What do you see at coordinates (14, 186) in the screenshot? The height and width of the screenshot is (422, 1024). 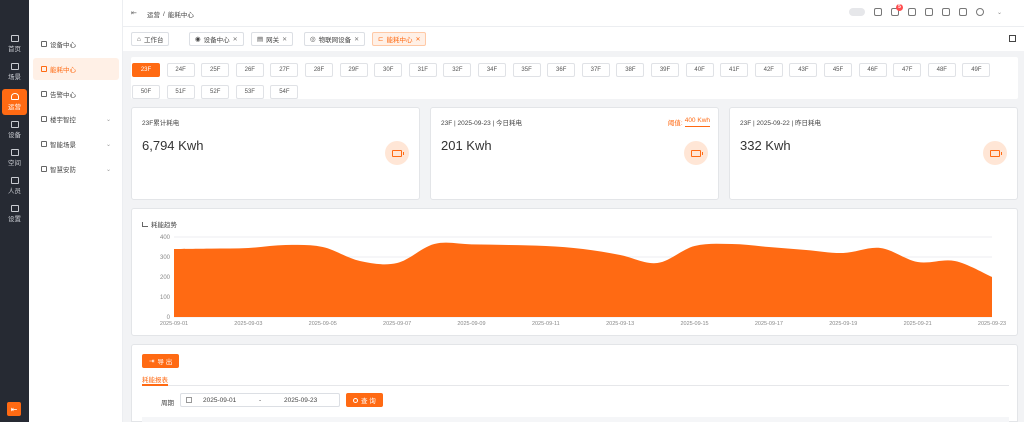 I see `rail-item-people: 人员` at bounding box center [14, 186].